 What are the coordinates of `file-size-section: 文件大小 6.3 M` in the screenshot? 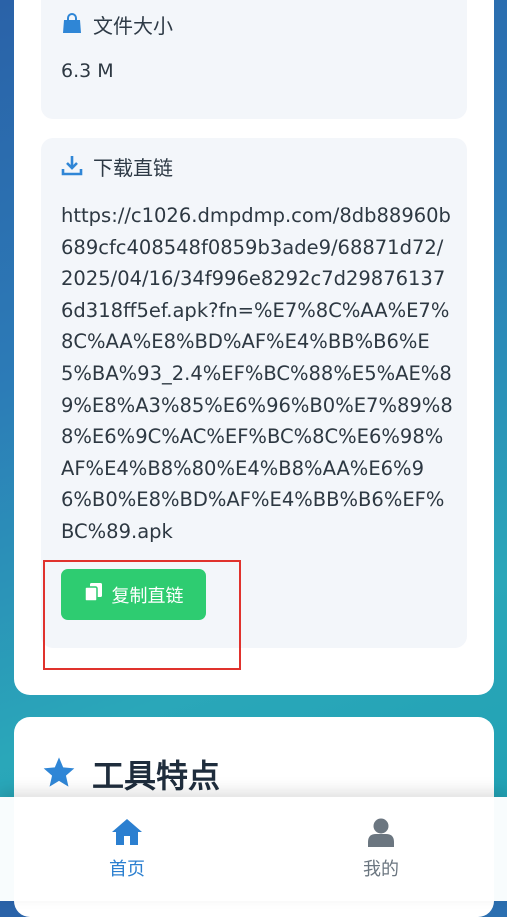 It's located at (254, 59).